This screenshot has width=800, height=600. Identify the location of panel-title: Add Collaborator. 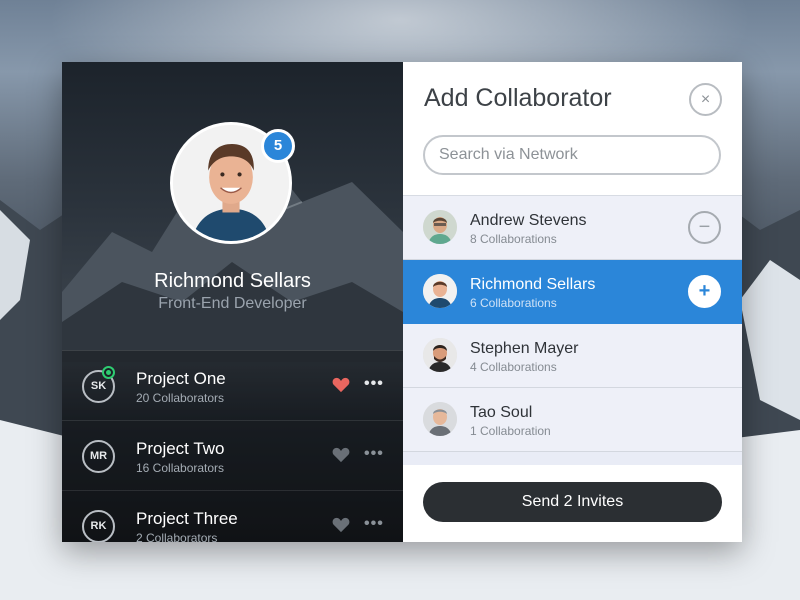
(518, 98).